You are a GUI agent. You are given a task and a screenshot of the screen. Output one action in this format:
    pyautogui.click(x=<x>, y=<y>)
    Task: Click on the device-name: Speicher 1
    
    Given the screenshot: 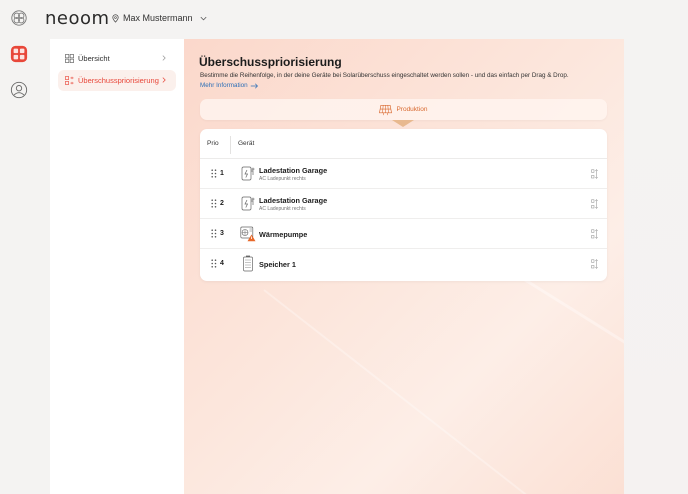 What is the action you would take?
    pyautogui.click(x=277, y=264)
    